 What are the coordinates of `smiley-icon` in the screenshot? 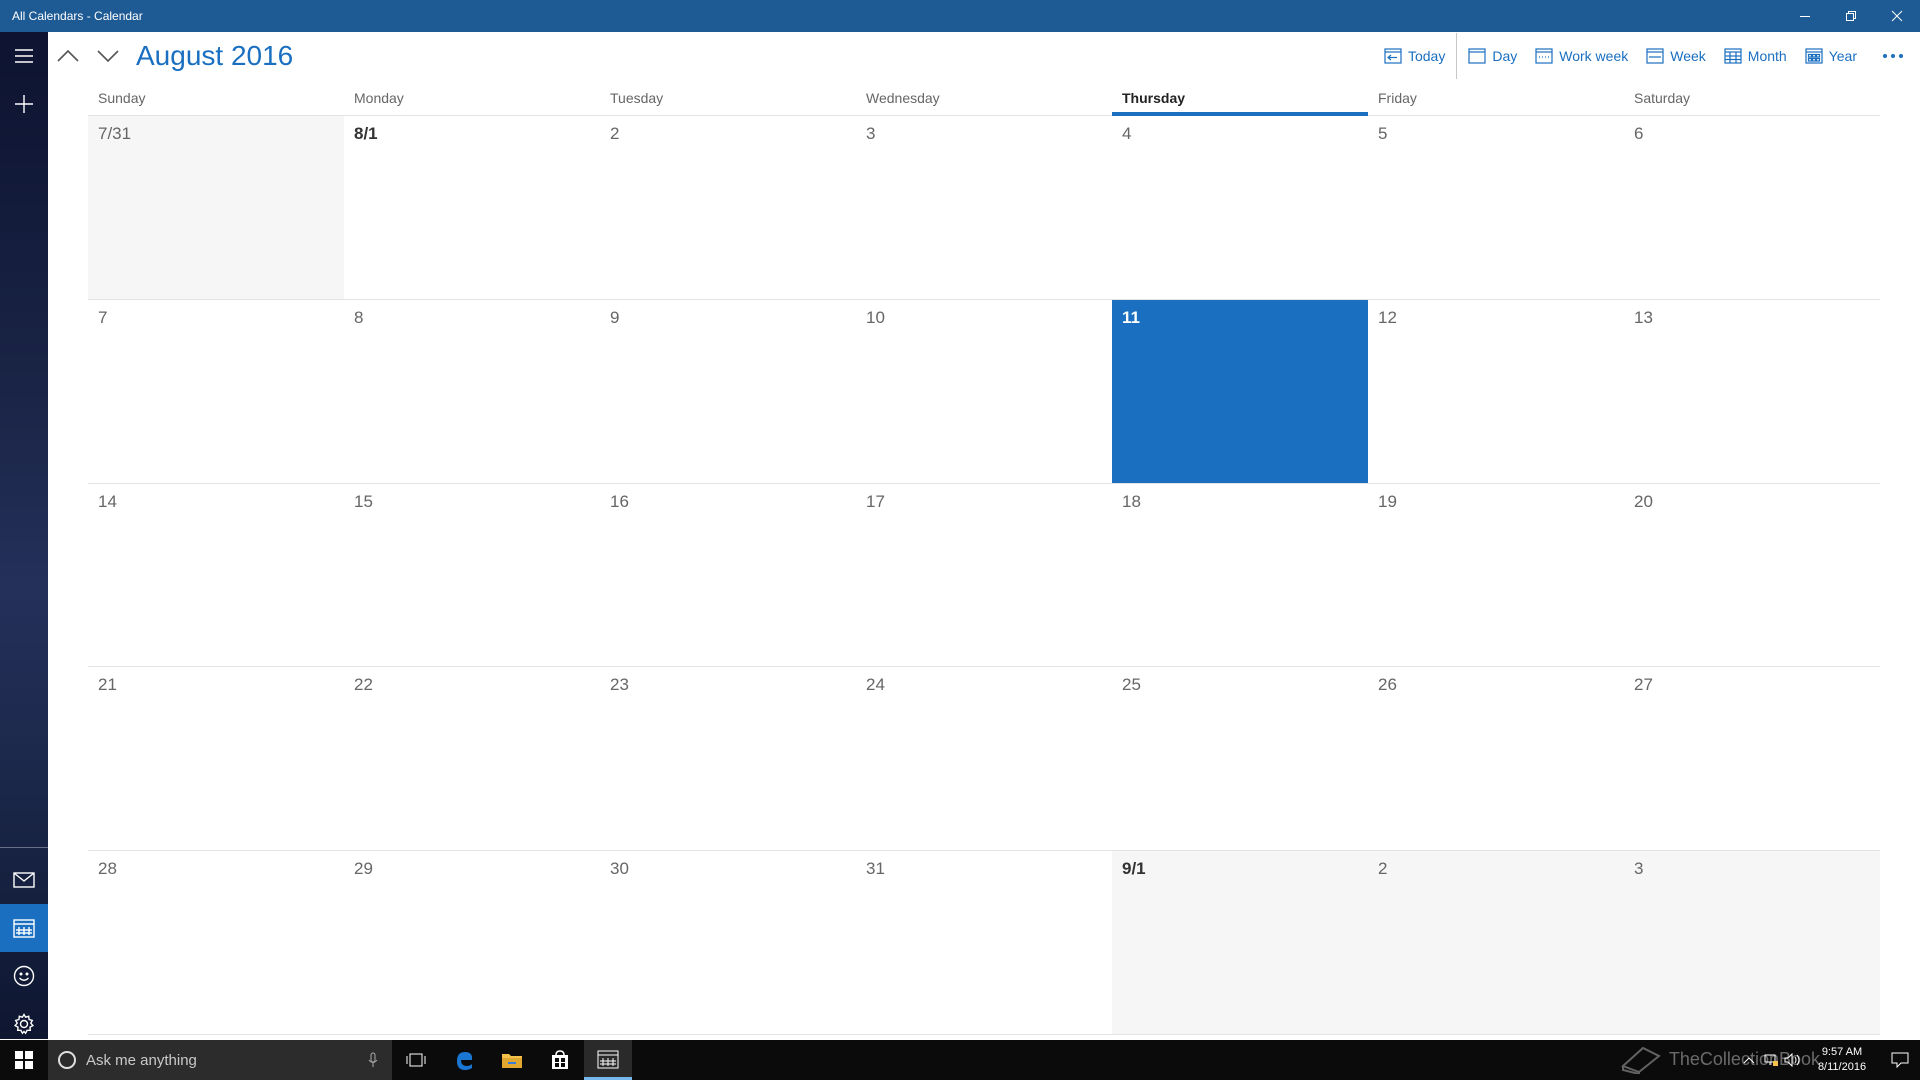 It's located at (24, 976).